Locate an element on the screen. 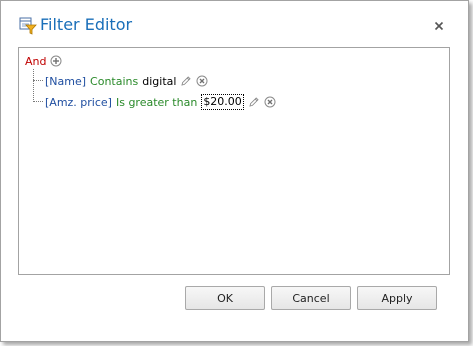  ok-button: OK is located at coordinates (225, 298).